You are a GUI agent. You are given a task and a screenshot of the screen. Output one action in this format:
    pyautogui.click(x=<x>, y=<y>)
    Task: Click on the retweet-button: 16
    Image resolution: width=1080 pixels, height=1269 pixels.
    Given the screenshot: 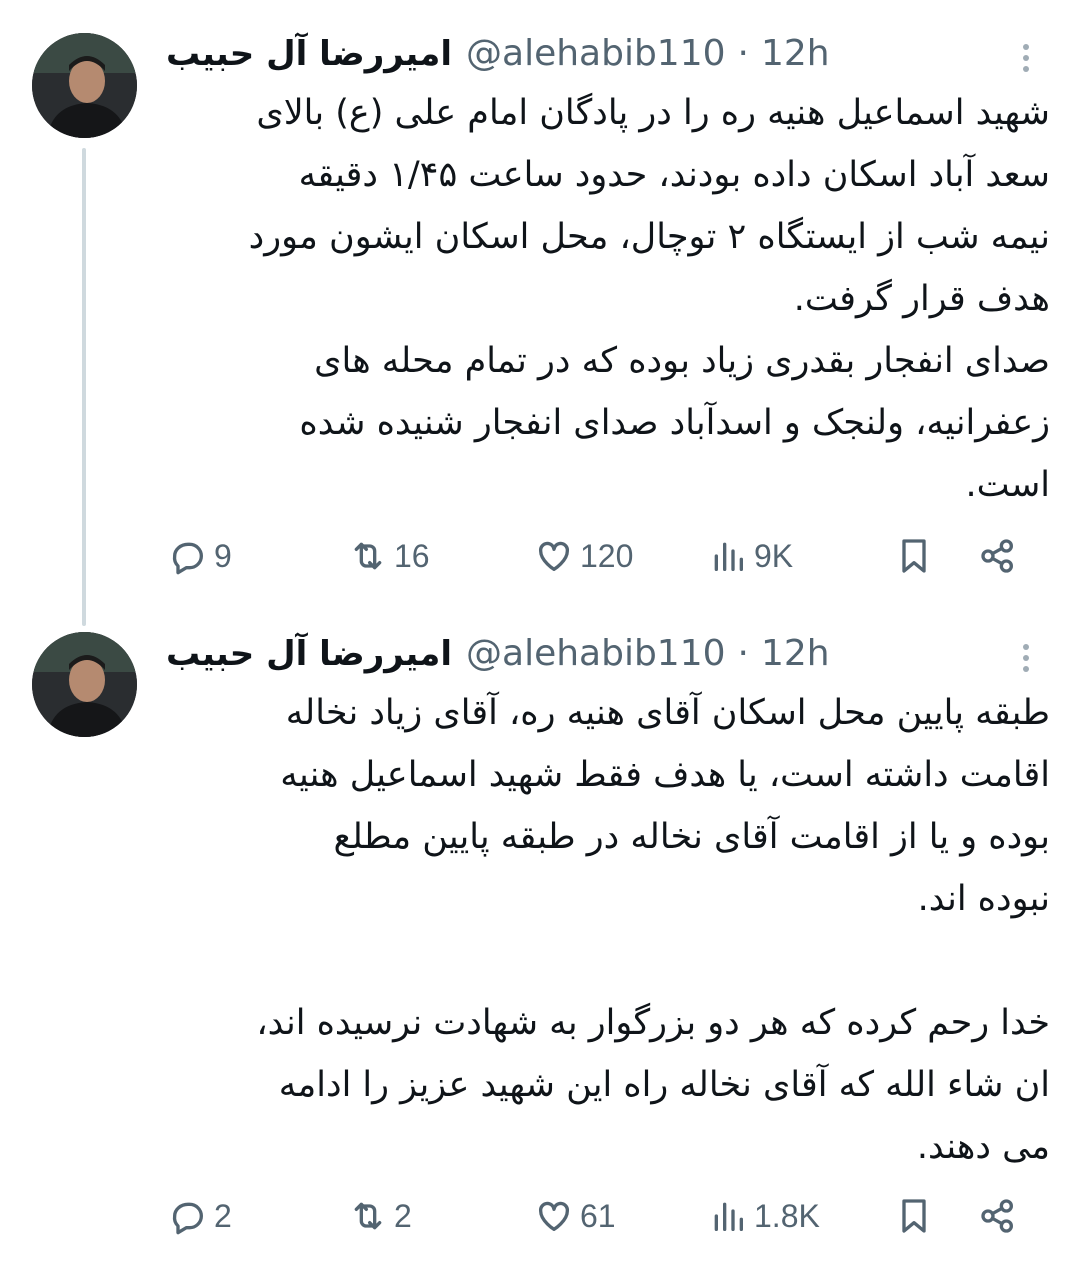 What is the action you would take?
    pyautogui.click(x=389, y=556)
    